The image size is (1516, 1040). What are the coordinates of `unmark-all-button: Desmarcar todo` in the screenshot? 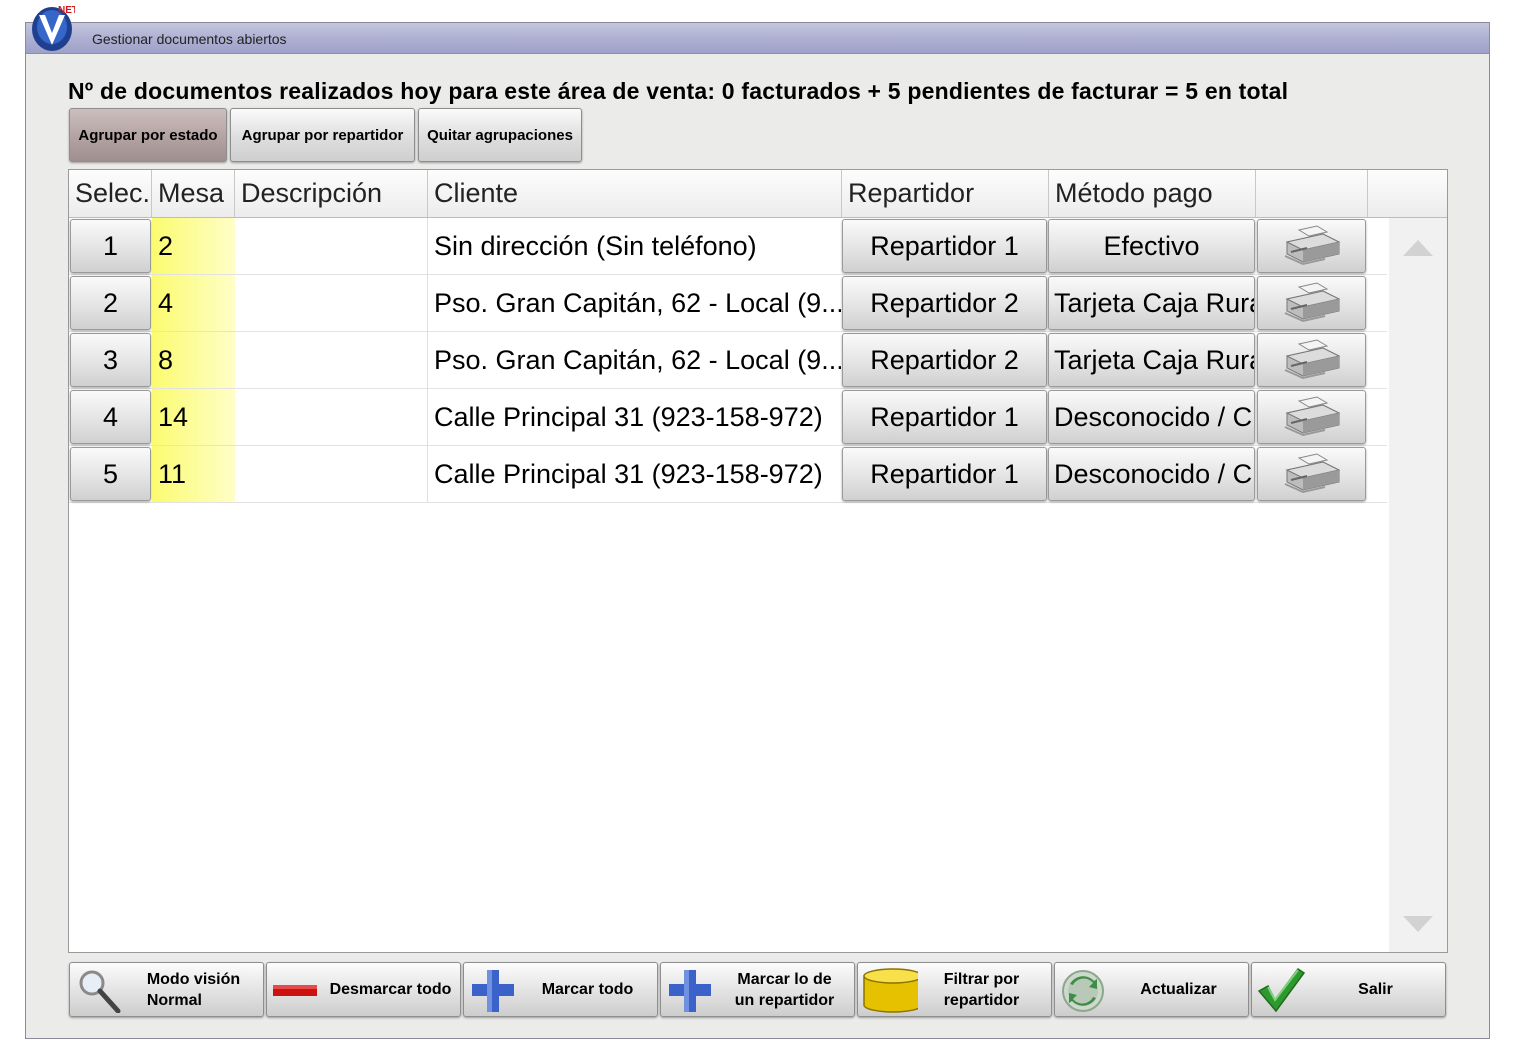 It's located at (363, 989).